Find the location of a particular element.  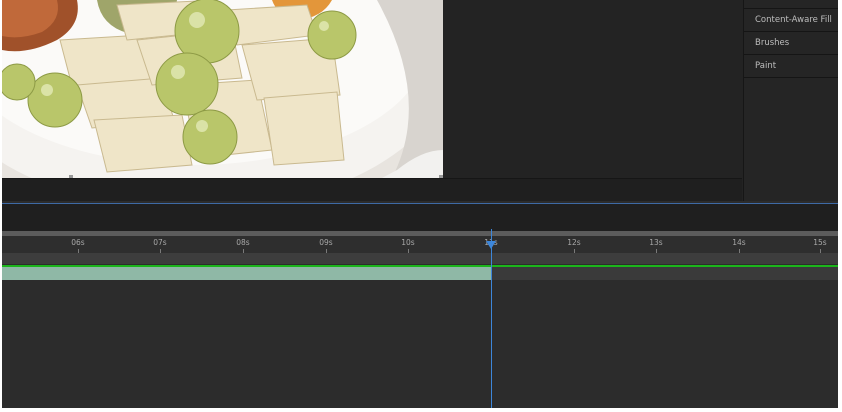

playhead-icon is located at coordinates (491, 245).